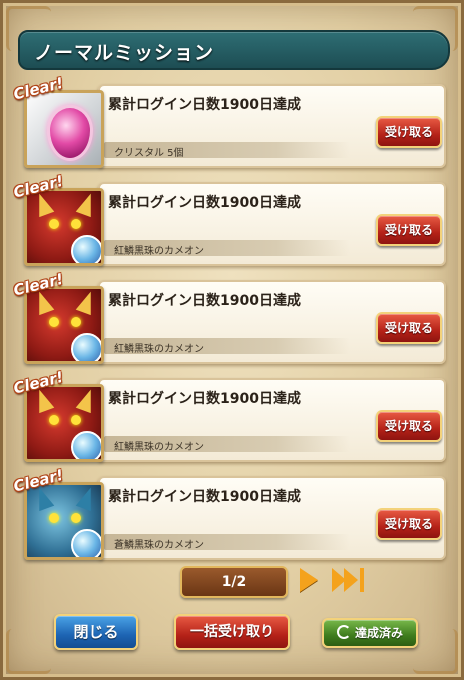 Image resolution: width=464 pixels, height=680 pixels. I want to click on mission-item: 累計ログイン日数1900日達成 クリスタル 5個 受け取る Clear!, so click(229, 121).